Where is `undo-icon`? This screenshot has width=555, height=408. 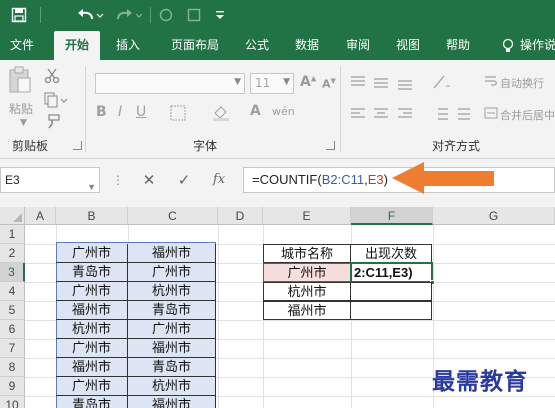
undo-icon is located at coordinates (89, 15).